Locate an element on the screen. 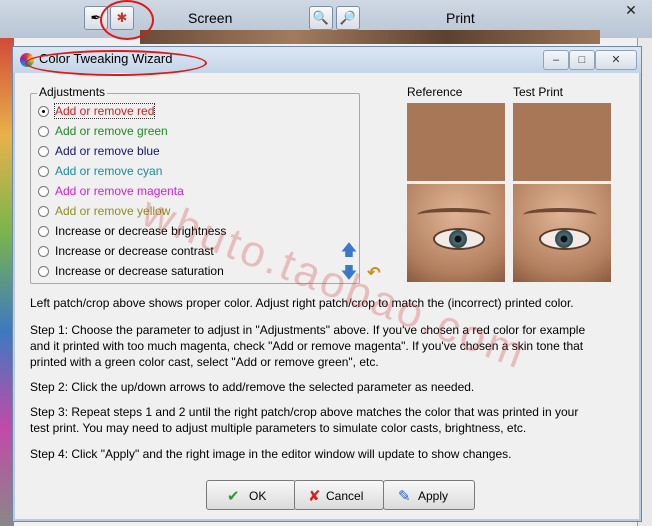  reference-iris is located at coordinates (458, 239).